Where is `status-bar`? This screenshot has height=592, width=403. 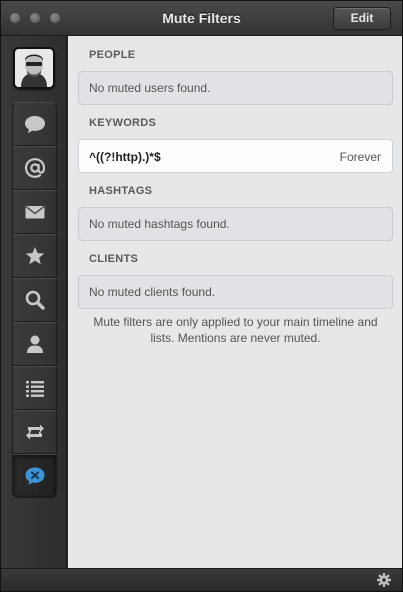
status-bar is located at coordinates (201, 579).